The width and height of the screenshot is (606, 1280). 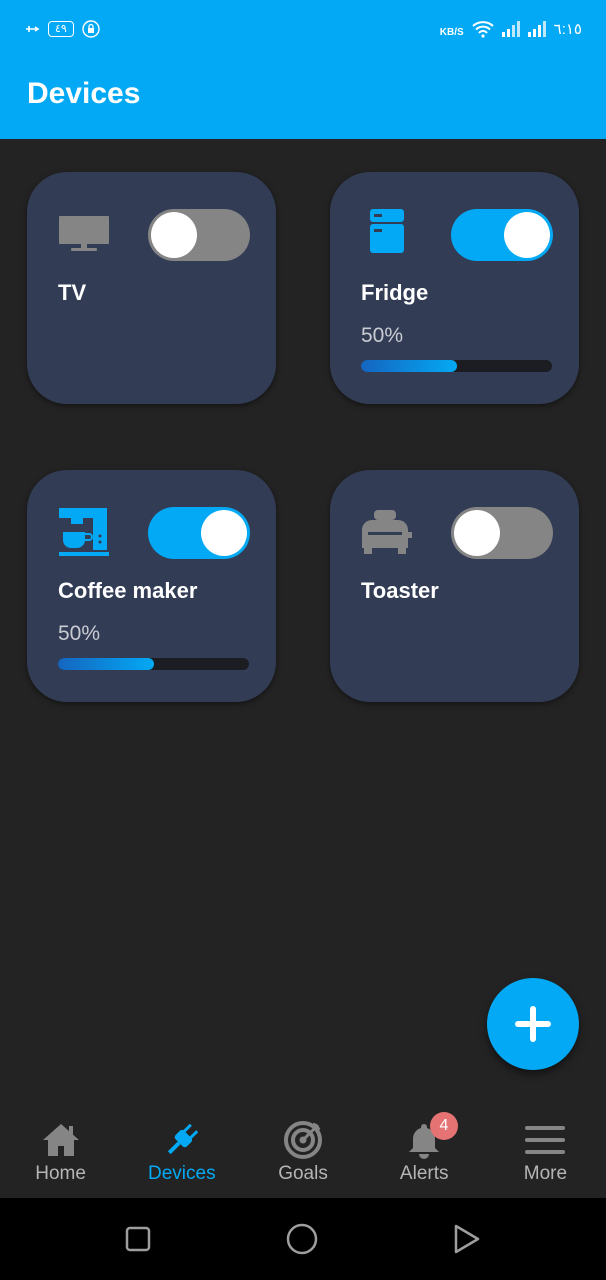 I want to click on status-time: ٦:١٥, so click(x=567, y=29).